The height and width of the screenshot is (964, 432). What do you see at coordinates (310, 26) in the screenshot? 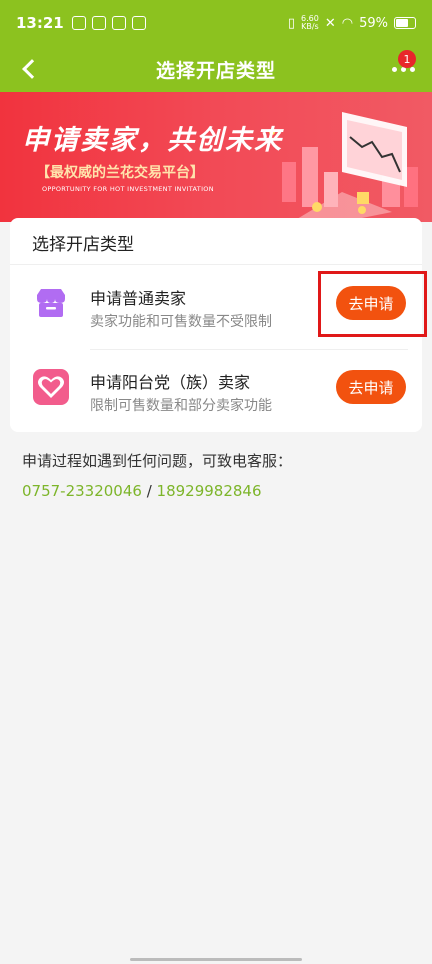
I see `net-speed-unit: KB/s` at bounding box center [310, 26].